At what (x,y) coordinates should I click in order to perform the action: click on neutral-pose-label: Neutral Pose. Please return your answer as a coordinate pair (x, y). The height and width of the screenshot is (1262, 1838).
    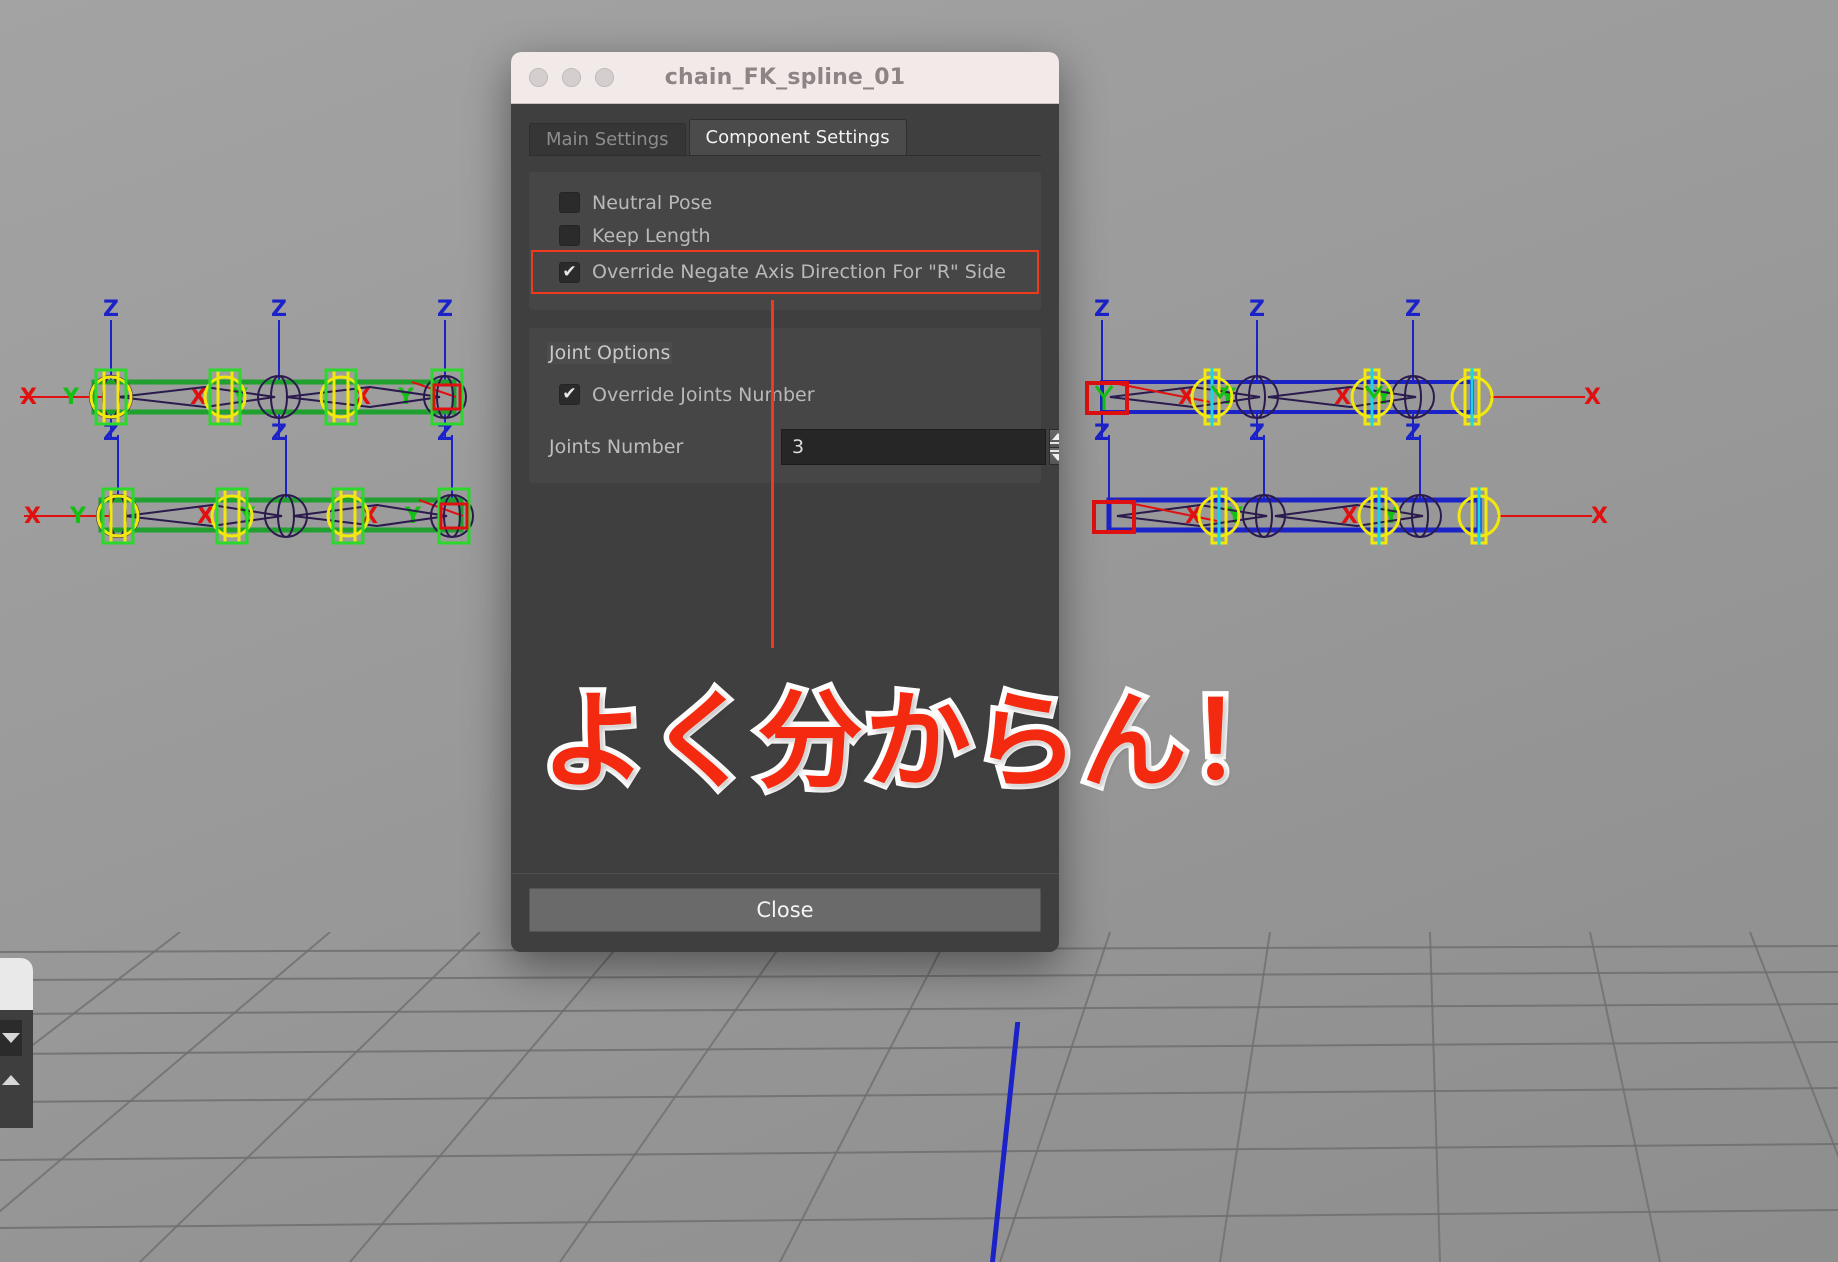
    Looking at the image, I should click on (652, 202).